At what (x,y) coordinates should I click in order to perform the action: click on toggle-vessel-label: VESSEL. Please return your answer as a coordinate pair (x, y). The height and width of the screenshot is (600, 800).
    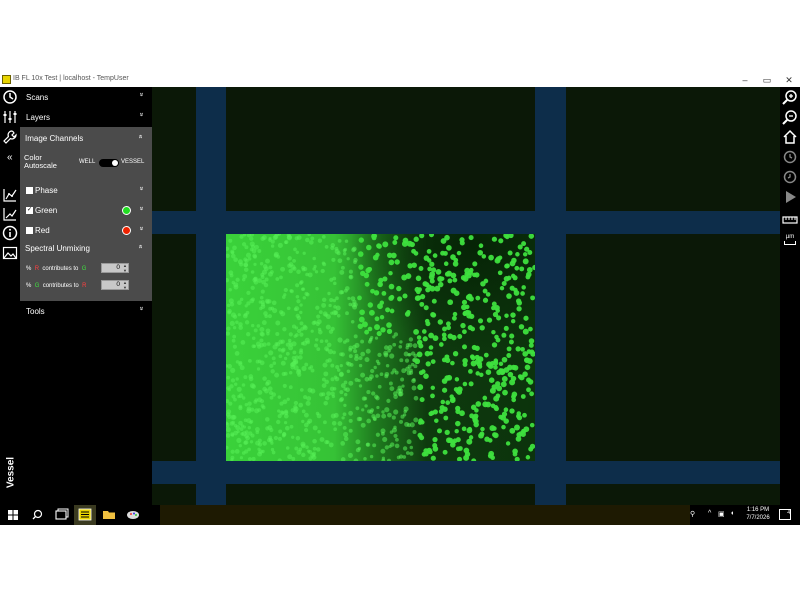
    Looking at the image, I should click on (133, 162).